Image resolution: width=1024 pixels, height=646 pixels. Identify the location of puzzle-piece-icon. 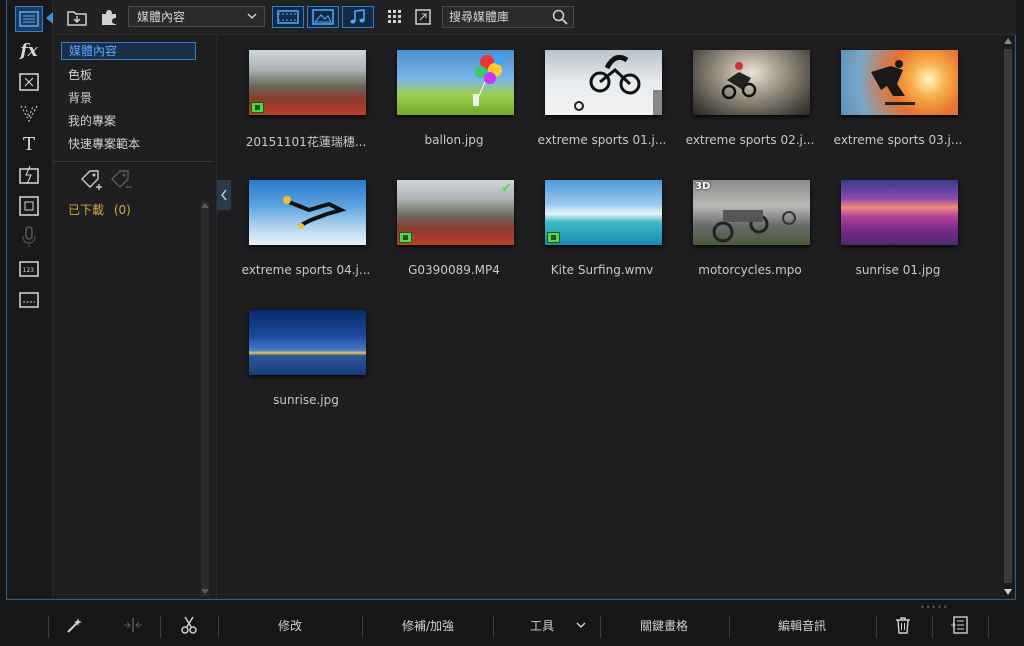
(109, 17).